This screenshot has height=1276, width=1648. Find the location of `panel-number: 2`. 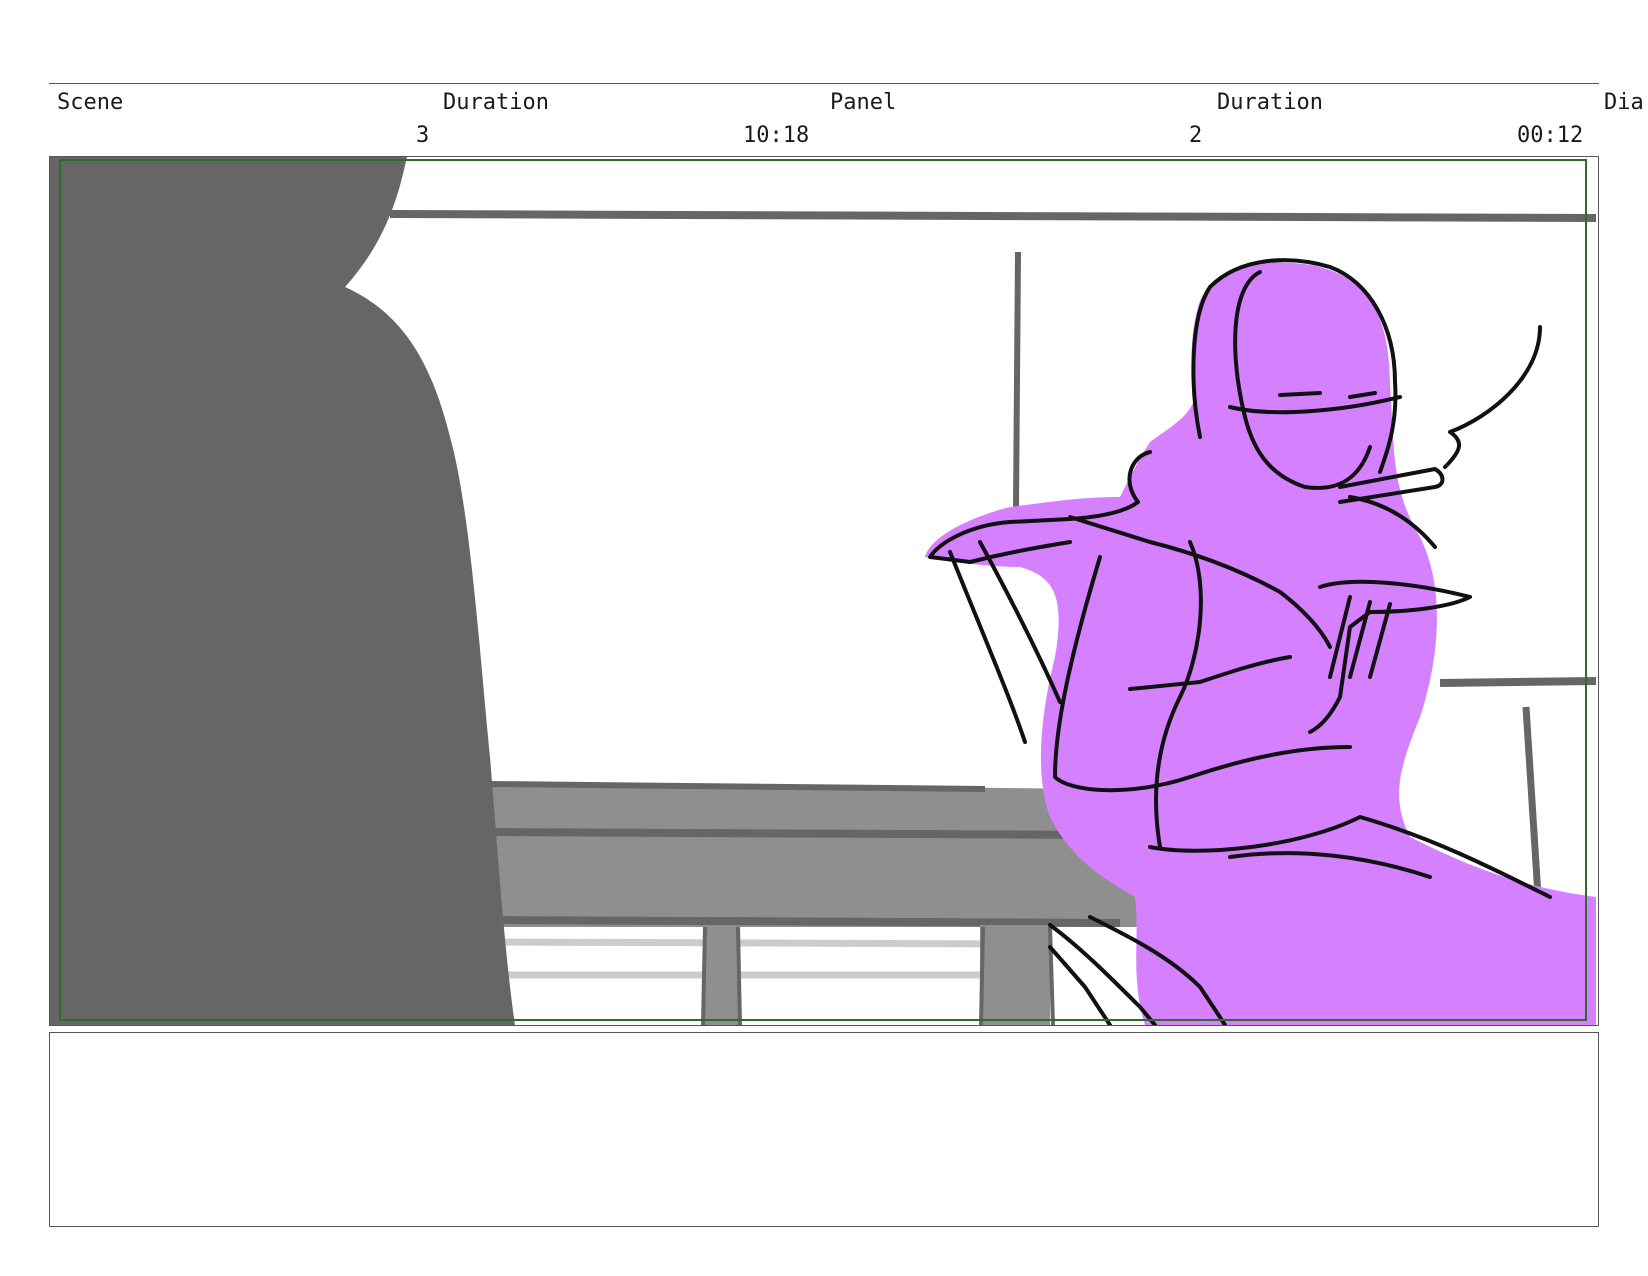

panel-number: 2 is located at coordinates (1196, 135).